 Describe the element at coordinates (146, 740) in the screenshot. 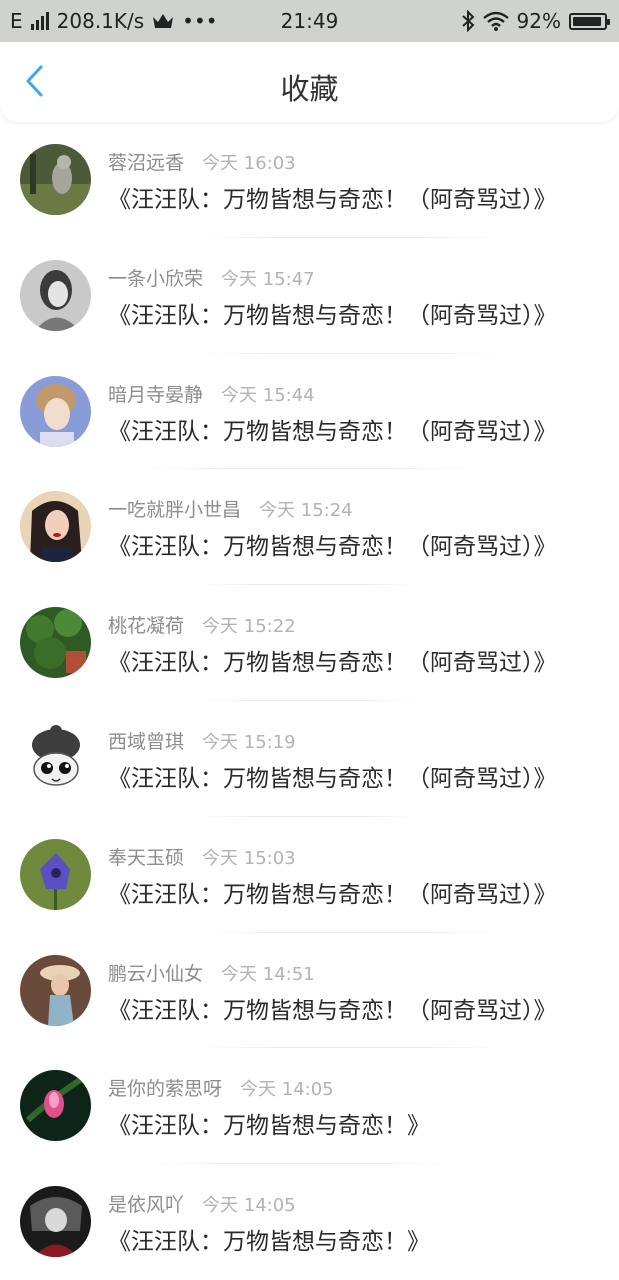

I see `username: 西域曾琪` at that location.